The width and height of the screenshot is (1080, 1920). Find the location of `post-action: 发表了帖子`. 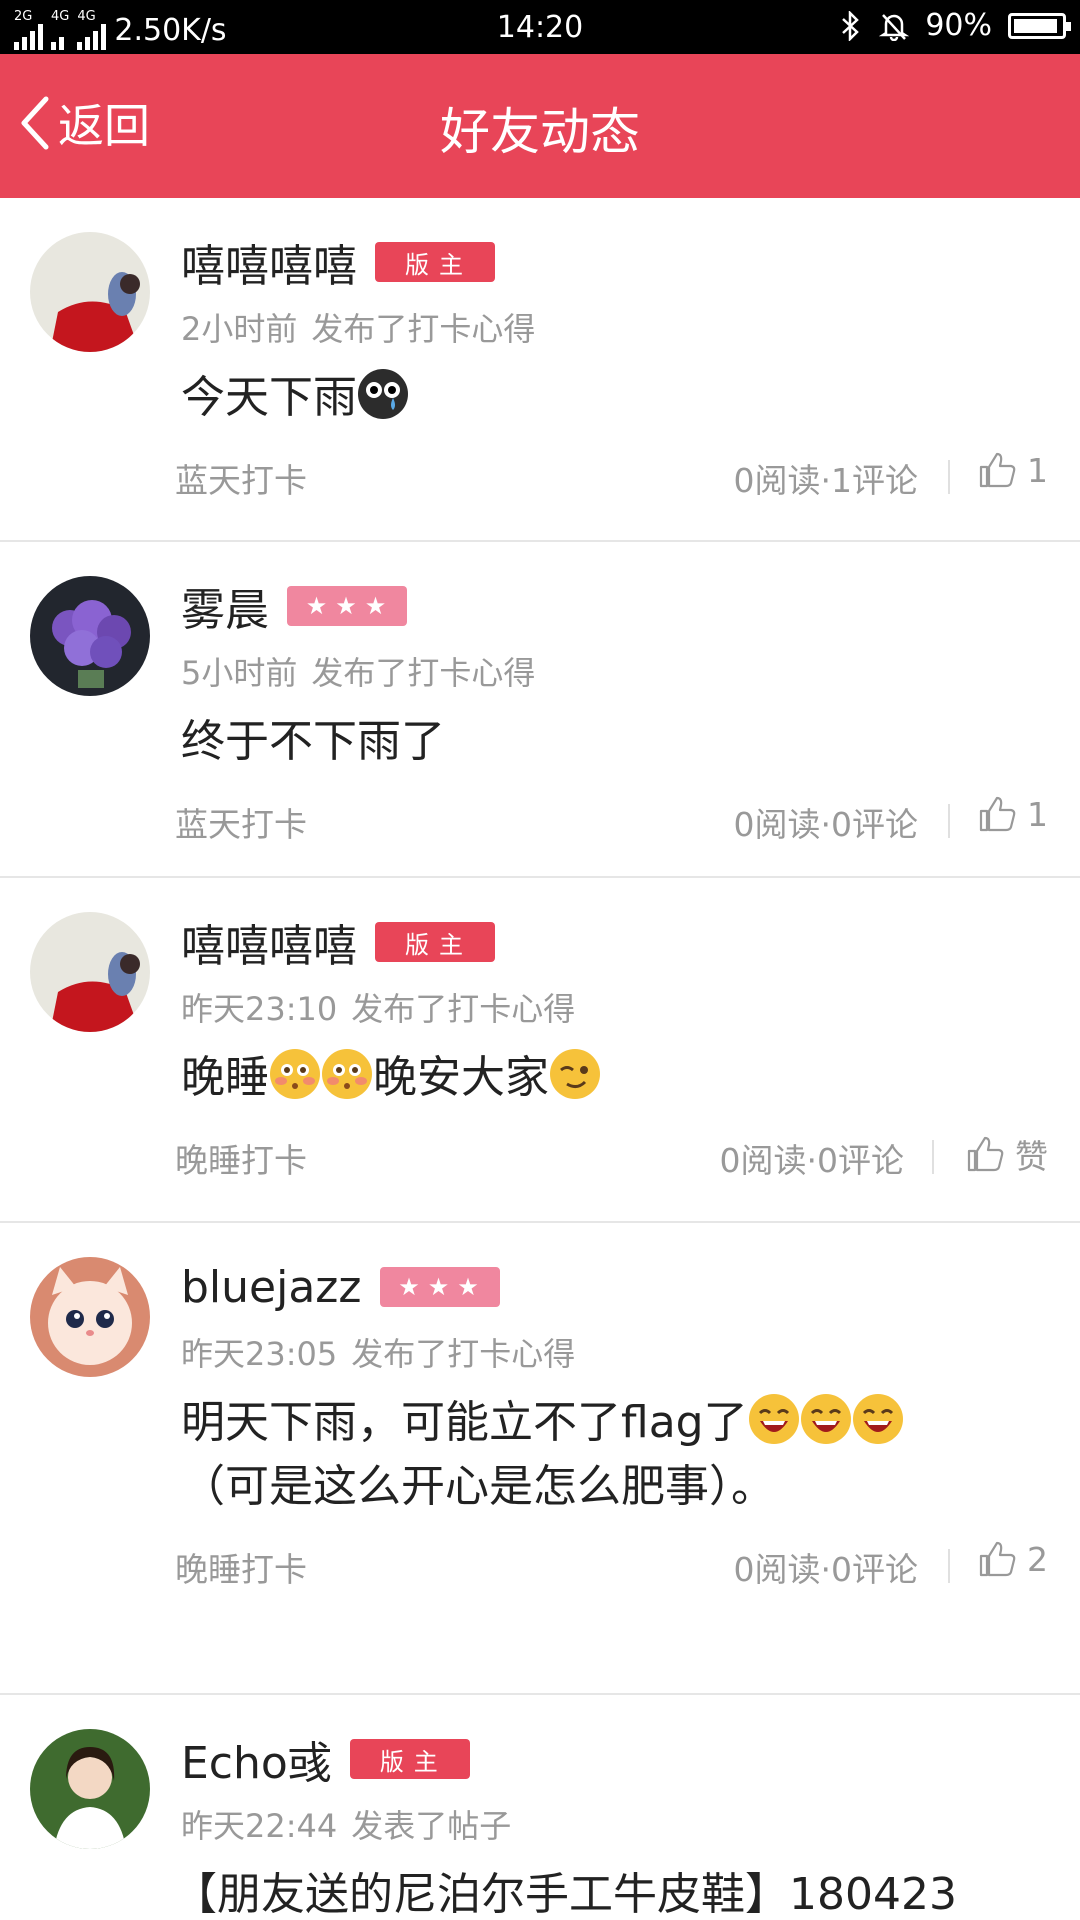

post-action: 发表了帖子 is located at coordinates (431, 1826).